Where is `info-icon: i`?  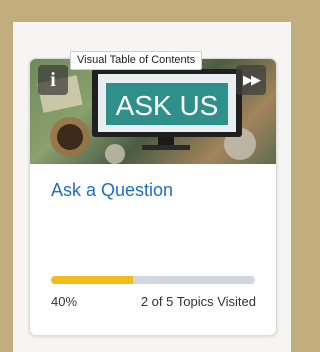 info-icon: i is located at coordinates (53, 79).